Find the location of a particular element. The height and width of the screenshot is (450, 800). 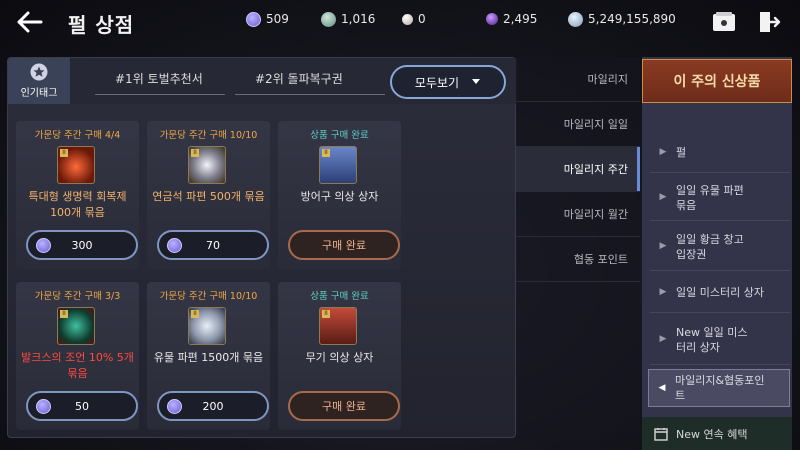

product-name: 유물 파편 1500개 묶음 is located at coordinates (208, 357).